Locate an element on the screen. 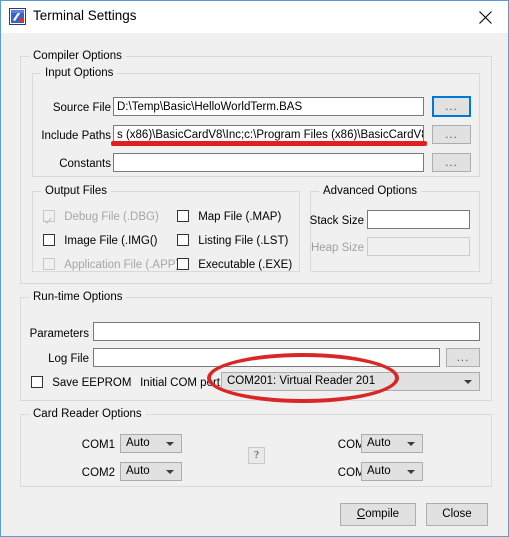  com3-value: Auto is located at coordinates (379, 443).